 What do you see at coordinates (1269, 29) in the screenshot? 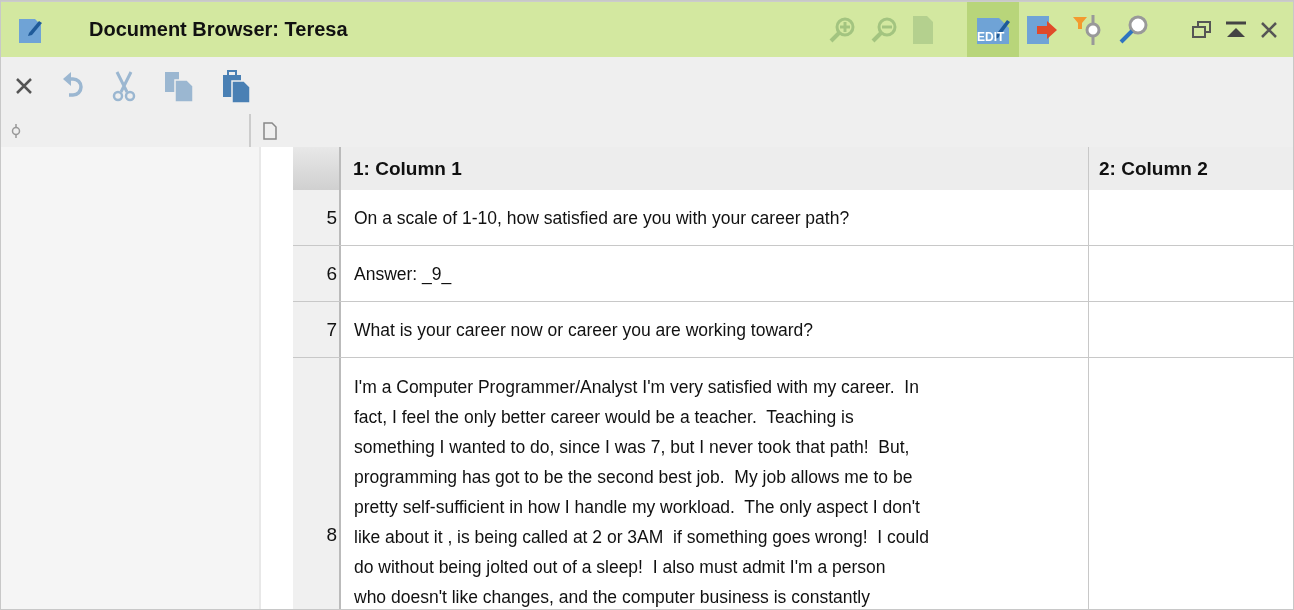
I see `close-icon` at bounding box center [1269, 29].